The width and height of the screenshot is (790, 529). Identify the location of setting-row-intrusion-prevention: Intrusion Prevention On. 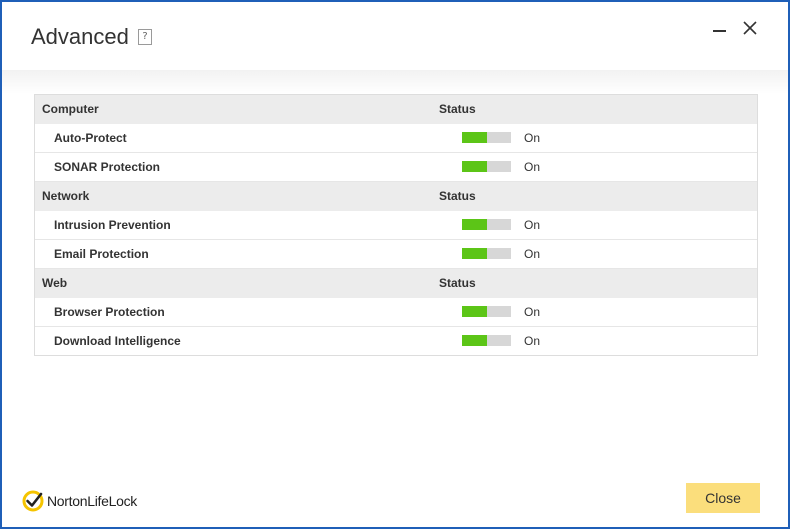
(396, 225).